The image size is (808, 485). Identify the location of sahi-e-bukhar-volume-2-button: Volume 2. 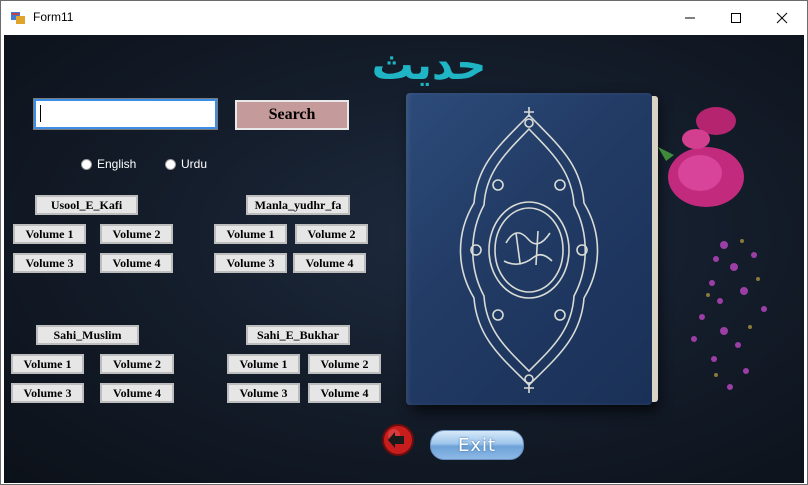
(344, 364).